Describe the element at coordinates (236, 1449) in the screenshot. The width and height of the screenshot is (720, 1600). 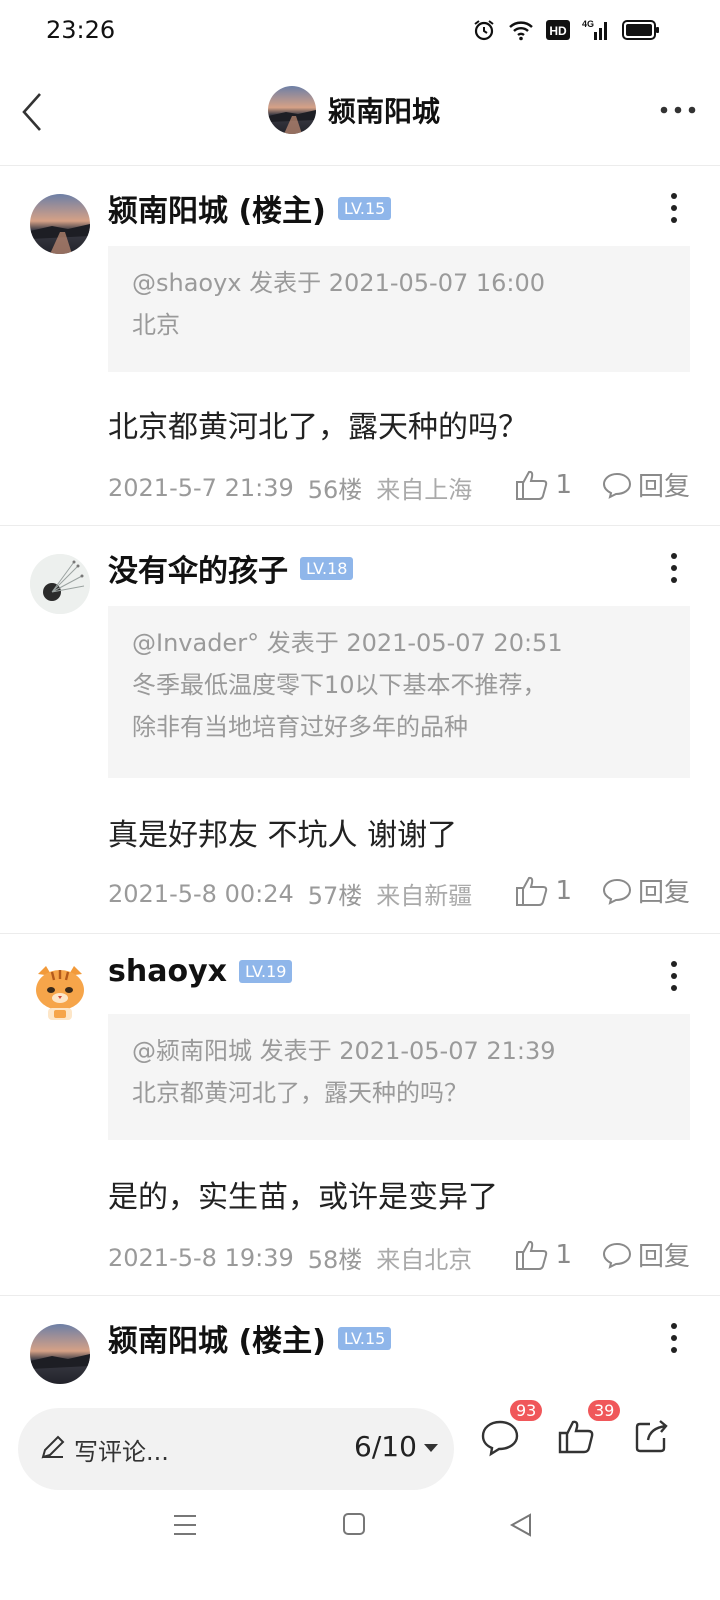
I see `comment-input: 写评论... 6/10` at that location.